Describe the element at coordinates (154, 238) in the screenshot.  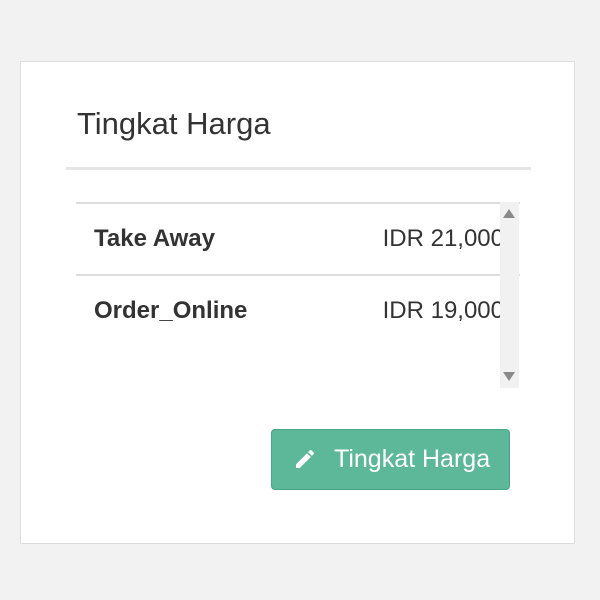
I see `price-level-name: Take Away` at that location.